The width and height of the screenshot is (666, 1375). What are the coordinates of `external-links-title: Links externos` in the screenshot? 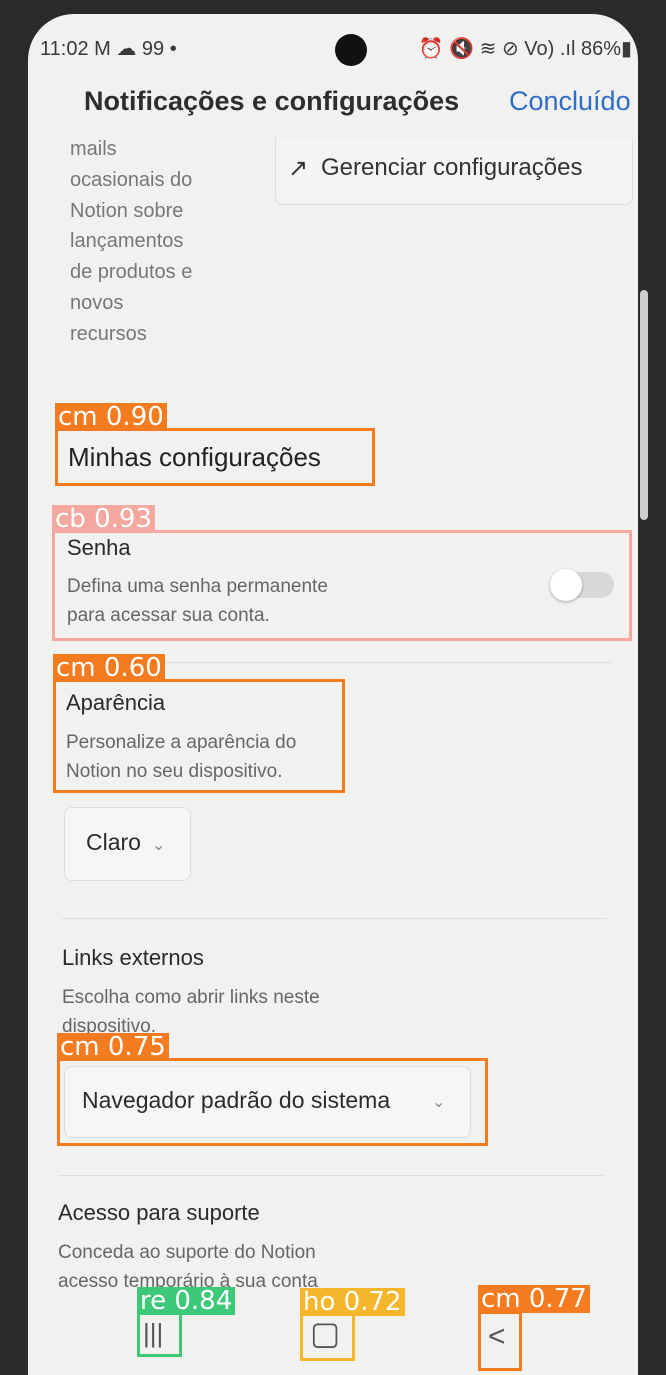 It's located at (133, 957).